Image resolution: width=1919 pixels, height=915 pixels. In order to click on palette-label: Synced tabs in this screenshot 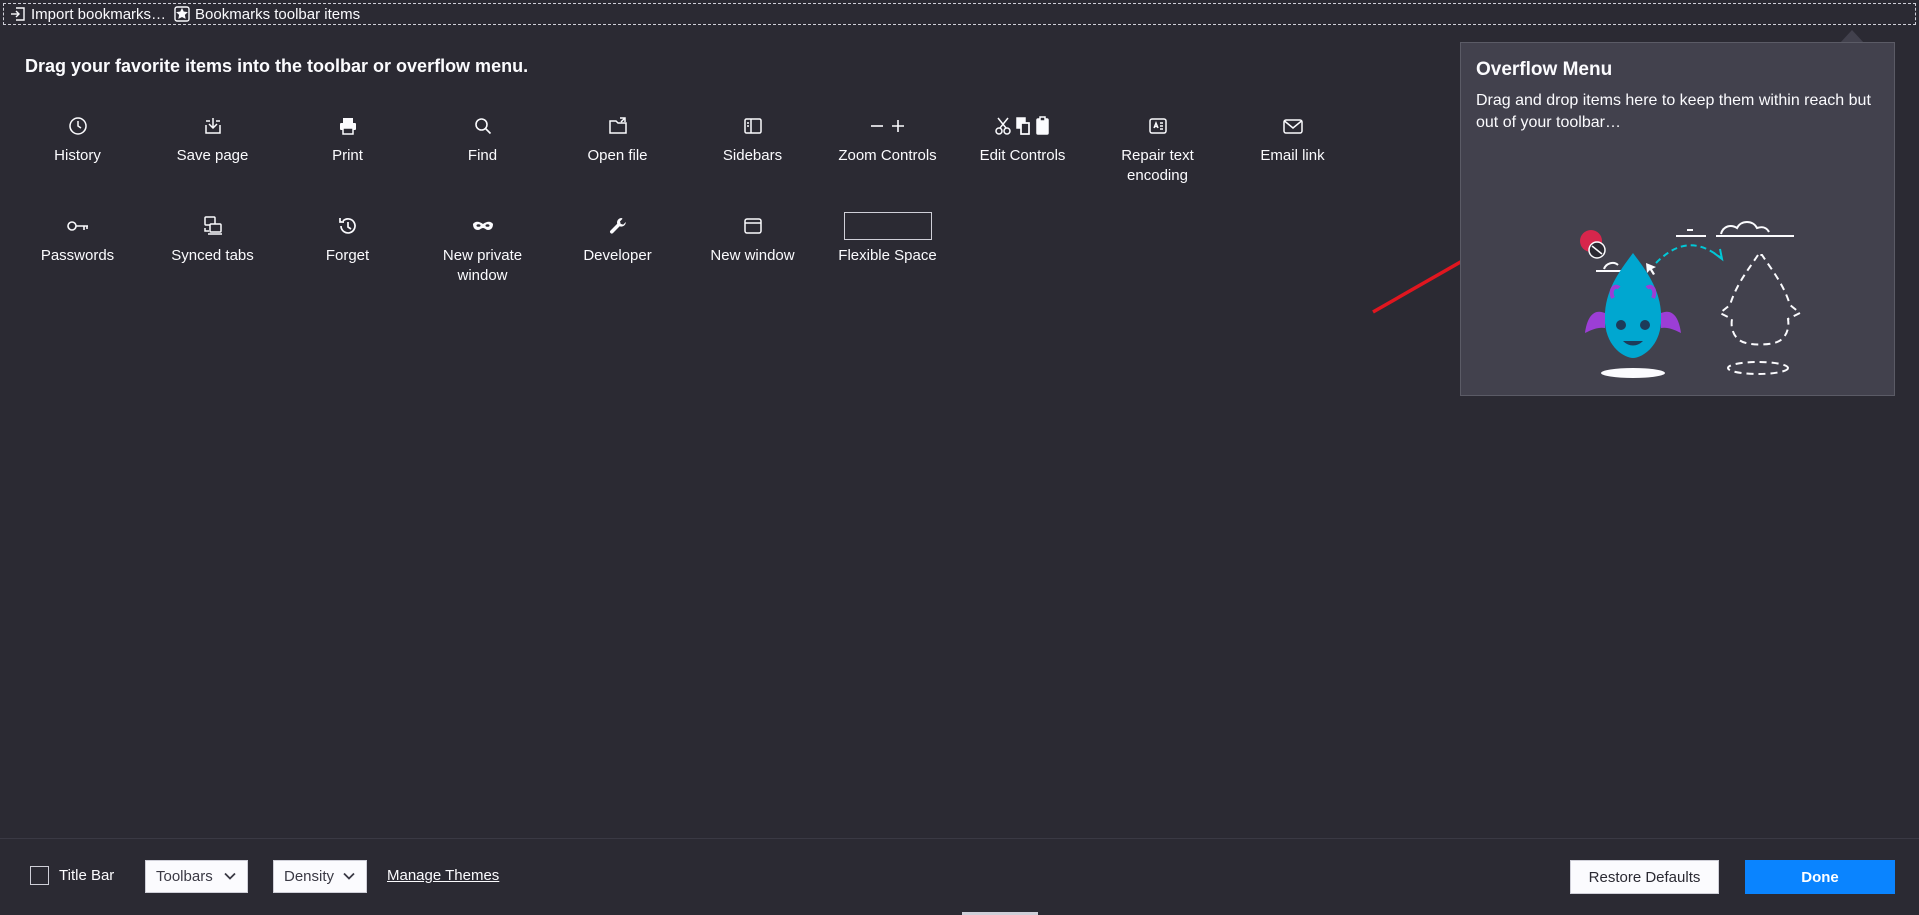, I will do `click(212, 255)`.